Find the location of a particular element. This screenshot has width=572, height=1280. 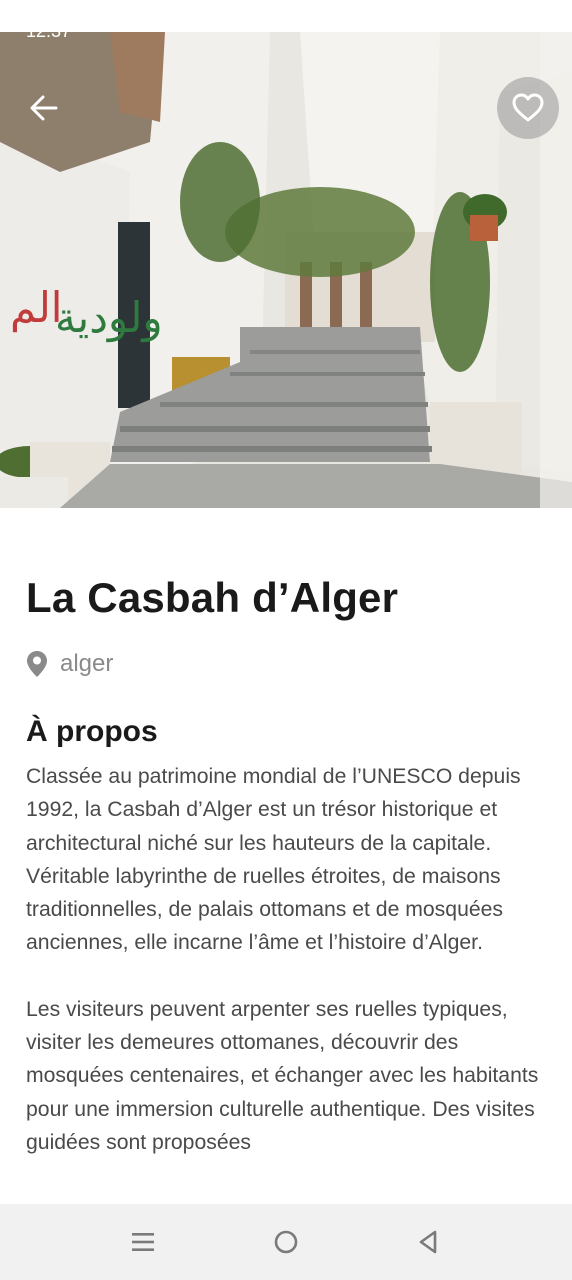

system-navigation-bar is located at coordinates (286, 1242).